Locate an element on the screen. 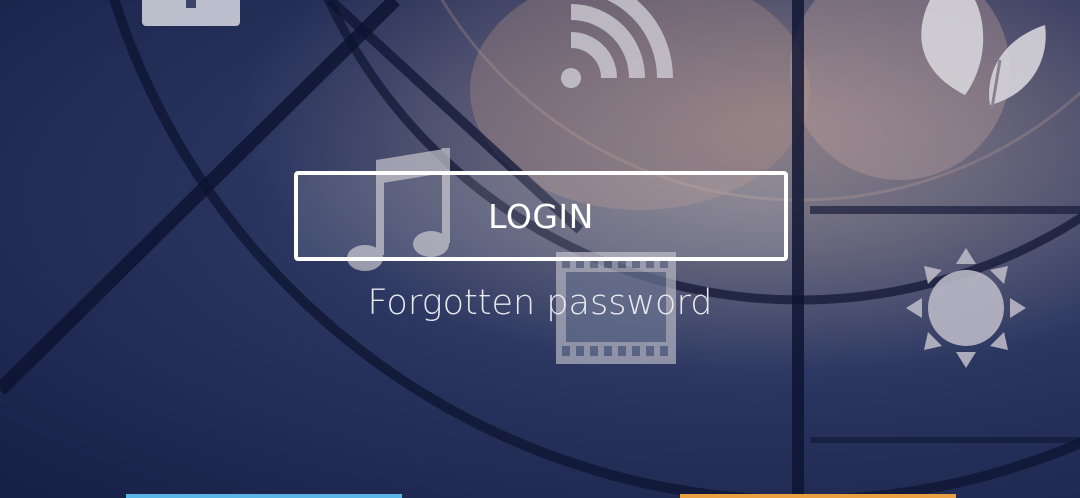  wifi-icon is located at coordinates (617, 44).